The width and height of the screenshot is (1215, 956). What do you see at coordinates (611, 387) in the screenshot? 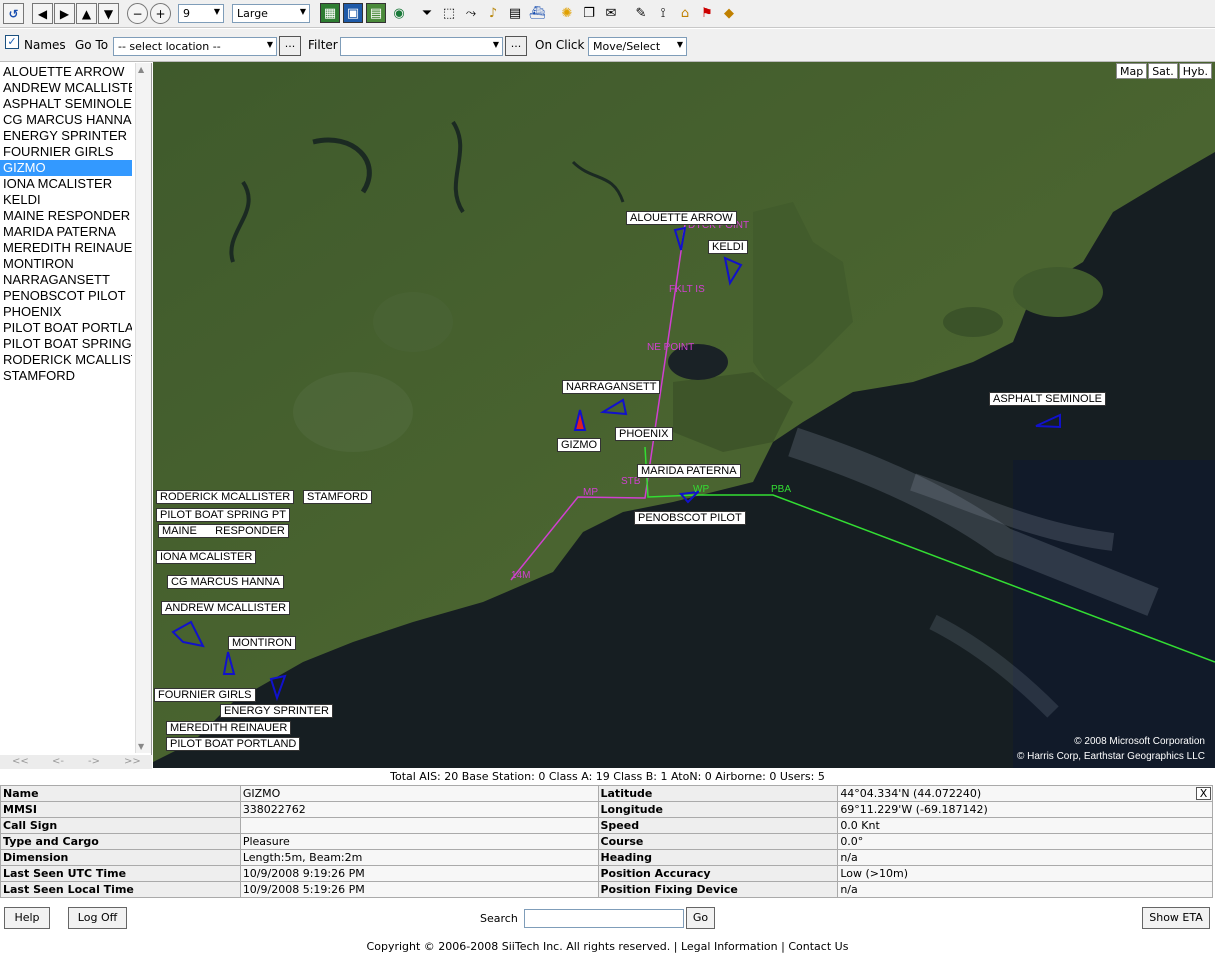
I see `vessel-label: NARRAGANSETT` at bounding box center [611, 387].